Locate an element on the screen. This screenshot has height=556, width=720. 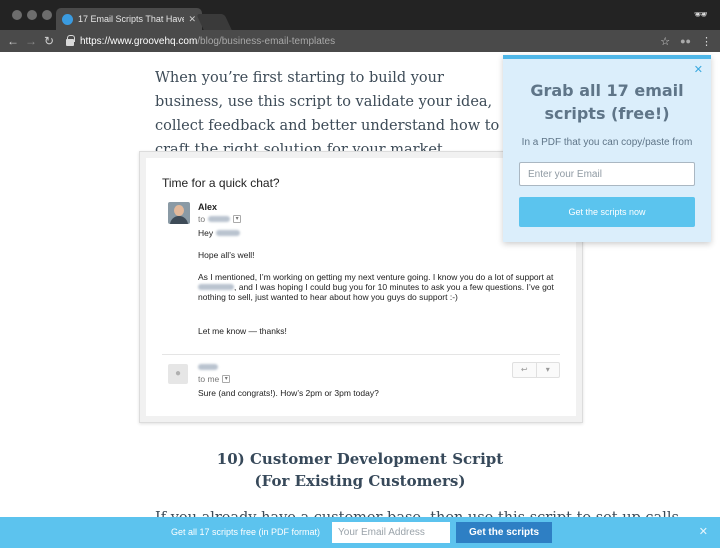
groove-favicon-icon is located at coordinates (67, 19).